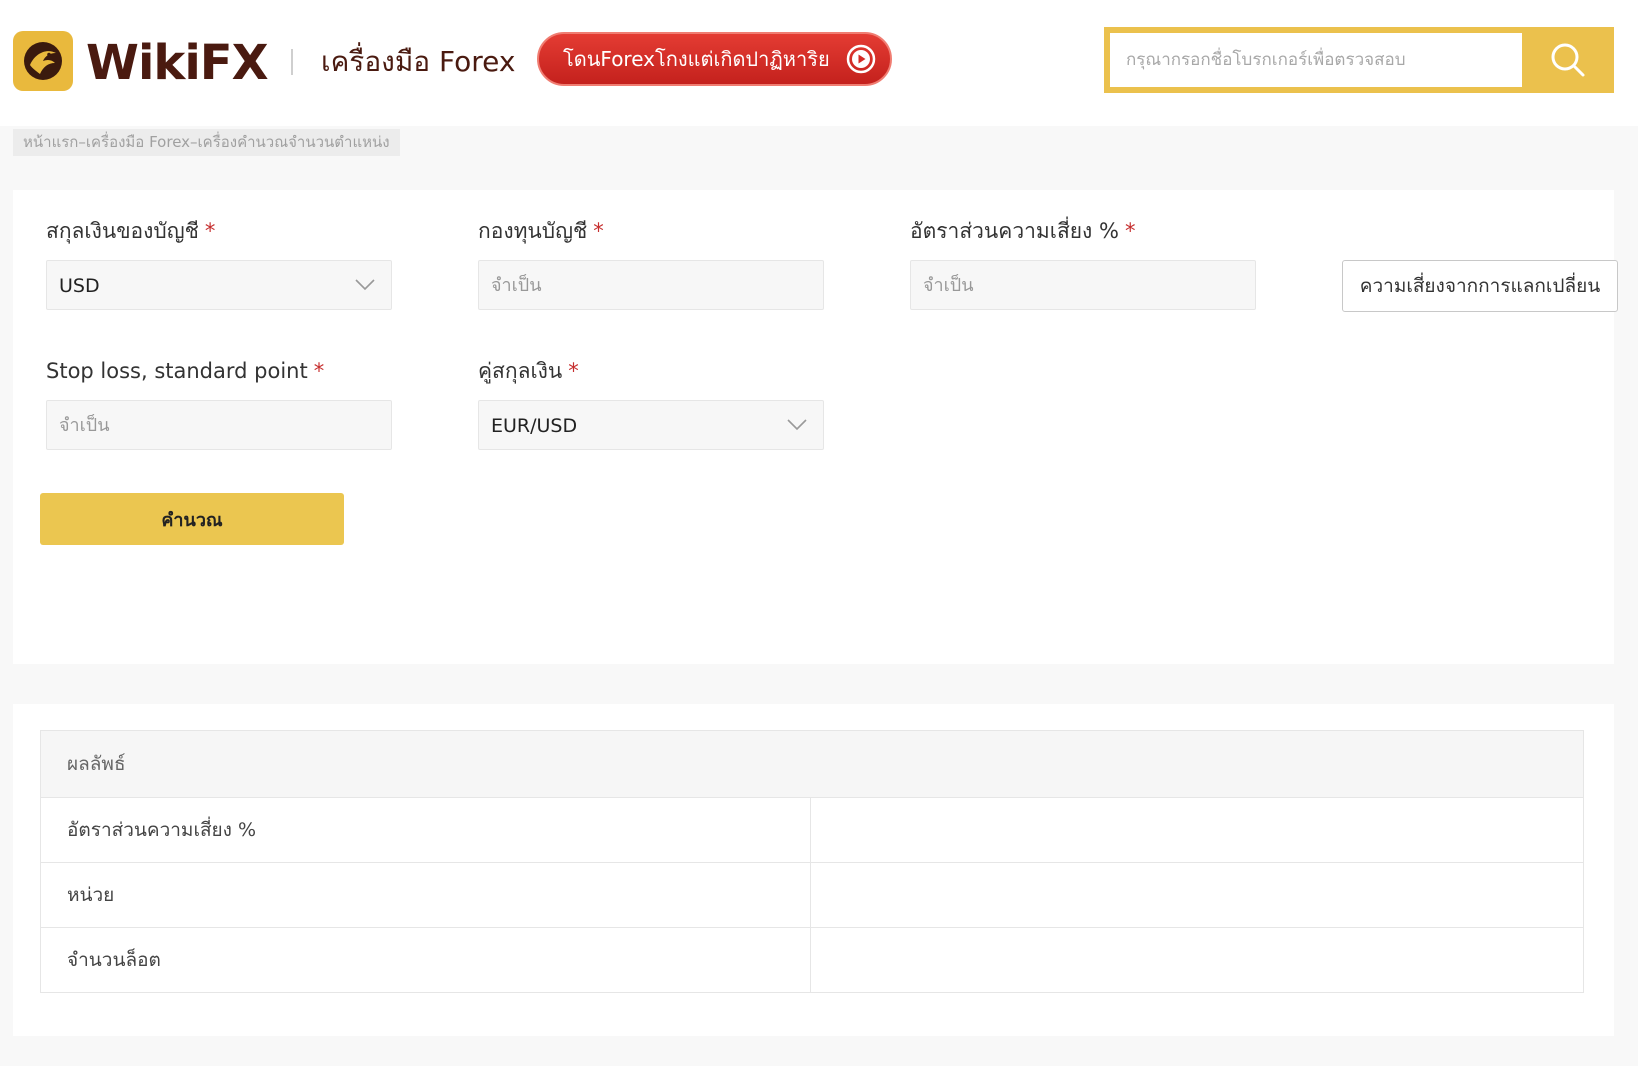 This screenshot has height=1066, width=1638. Describe the element at coordinates (292, 62) in the screenshot. I see `header-divider` at that location.